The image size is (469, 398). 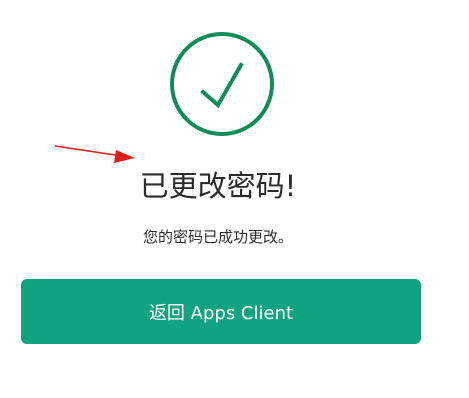 I want to click on page-title: 已更改密码!, so click(x=218, y=186).